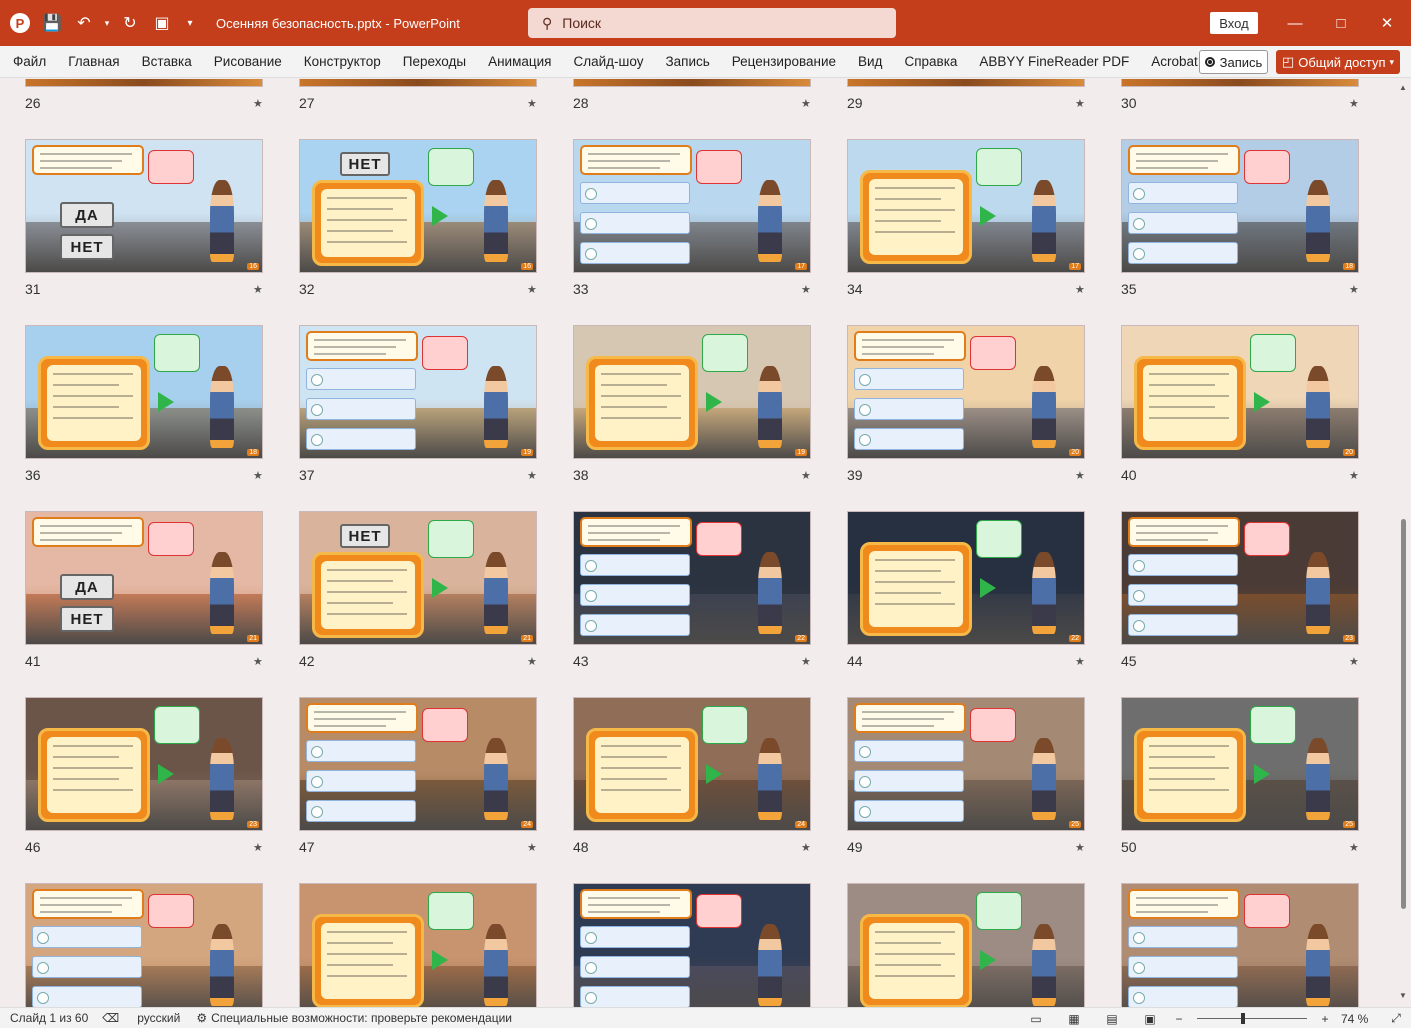 The image size is (1411, 1028). Describe the element at coordinates (1325, 1019) in the screenshot. I see `zoom-in-icon: +` at that location.